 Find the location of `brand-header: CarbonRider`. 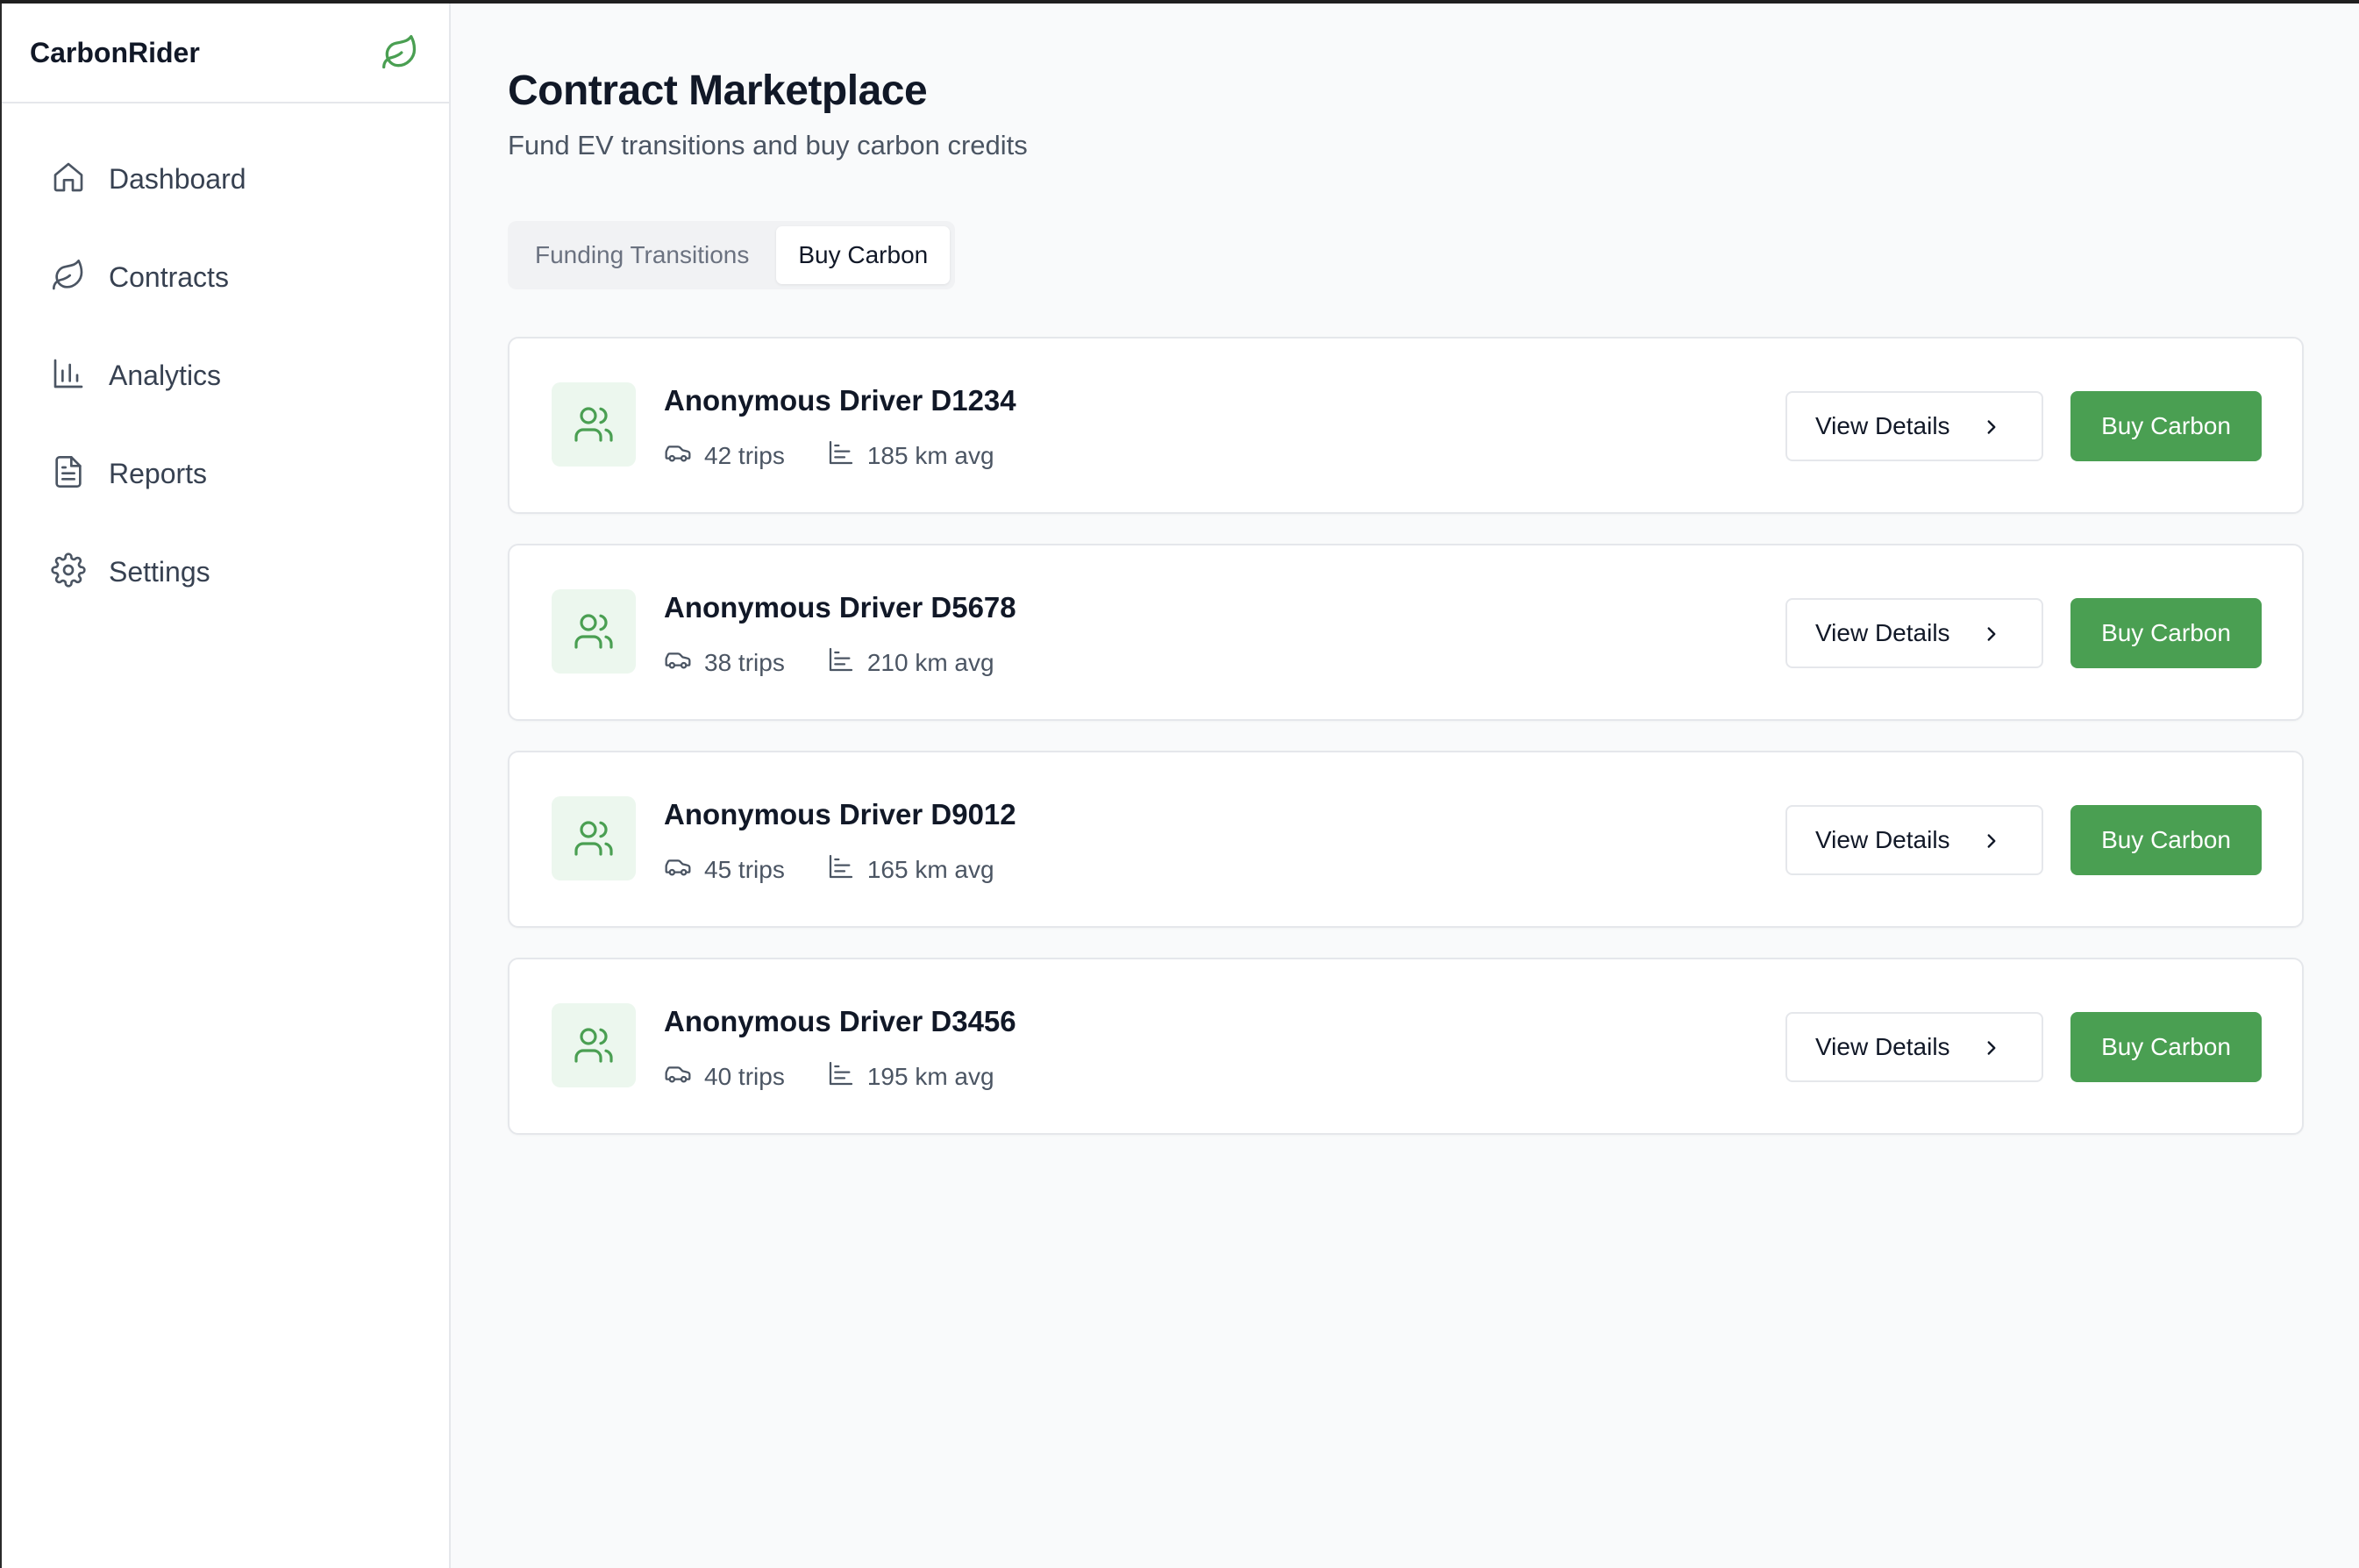

brand-header: CarbonRider is located at coordinates (226, 54).